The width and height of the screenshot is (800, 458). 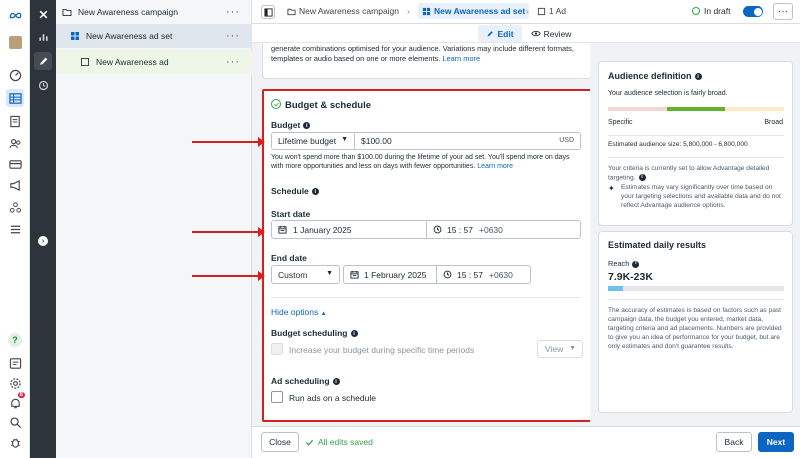 I want to click on audience-definition-title: Audience definition i, so click(x=655, y=76).